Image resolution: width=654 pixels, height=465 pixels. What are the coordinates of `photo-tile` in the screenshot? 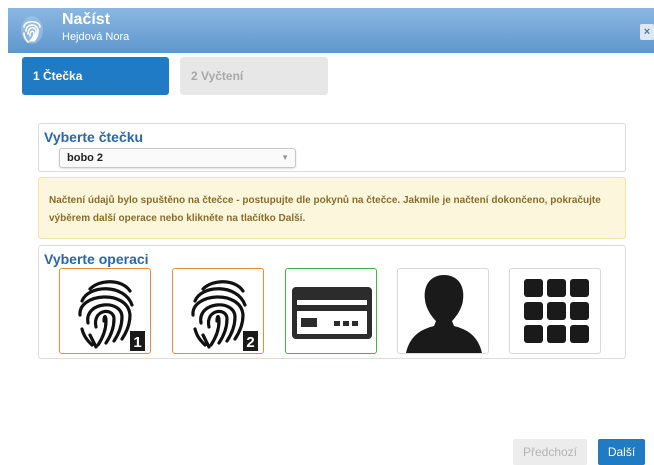 It's located at (443, 311).